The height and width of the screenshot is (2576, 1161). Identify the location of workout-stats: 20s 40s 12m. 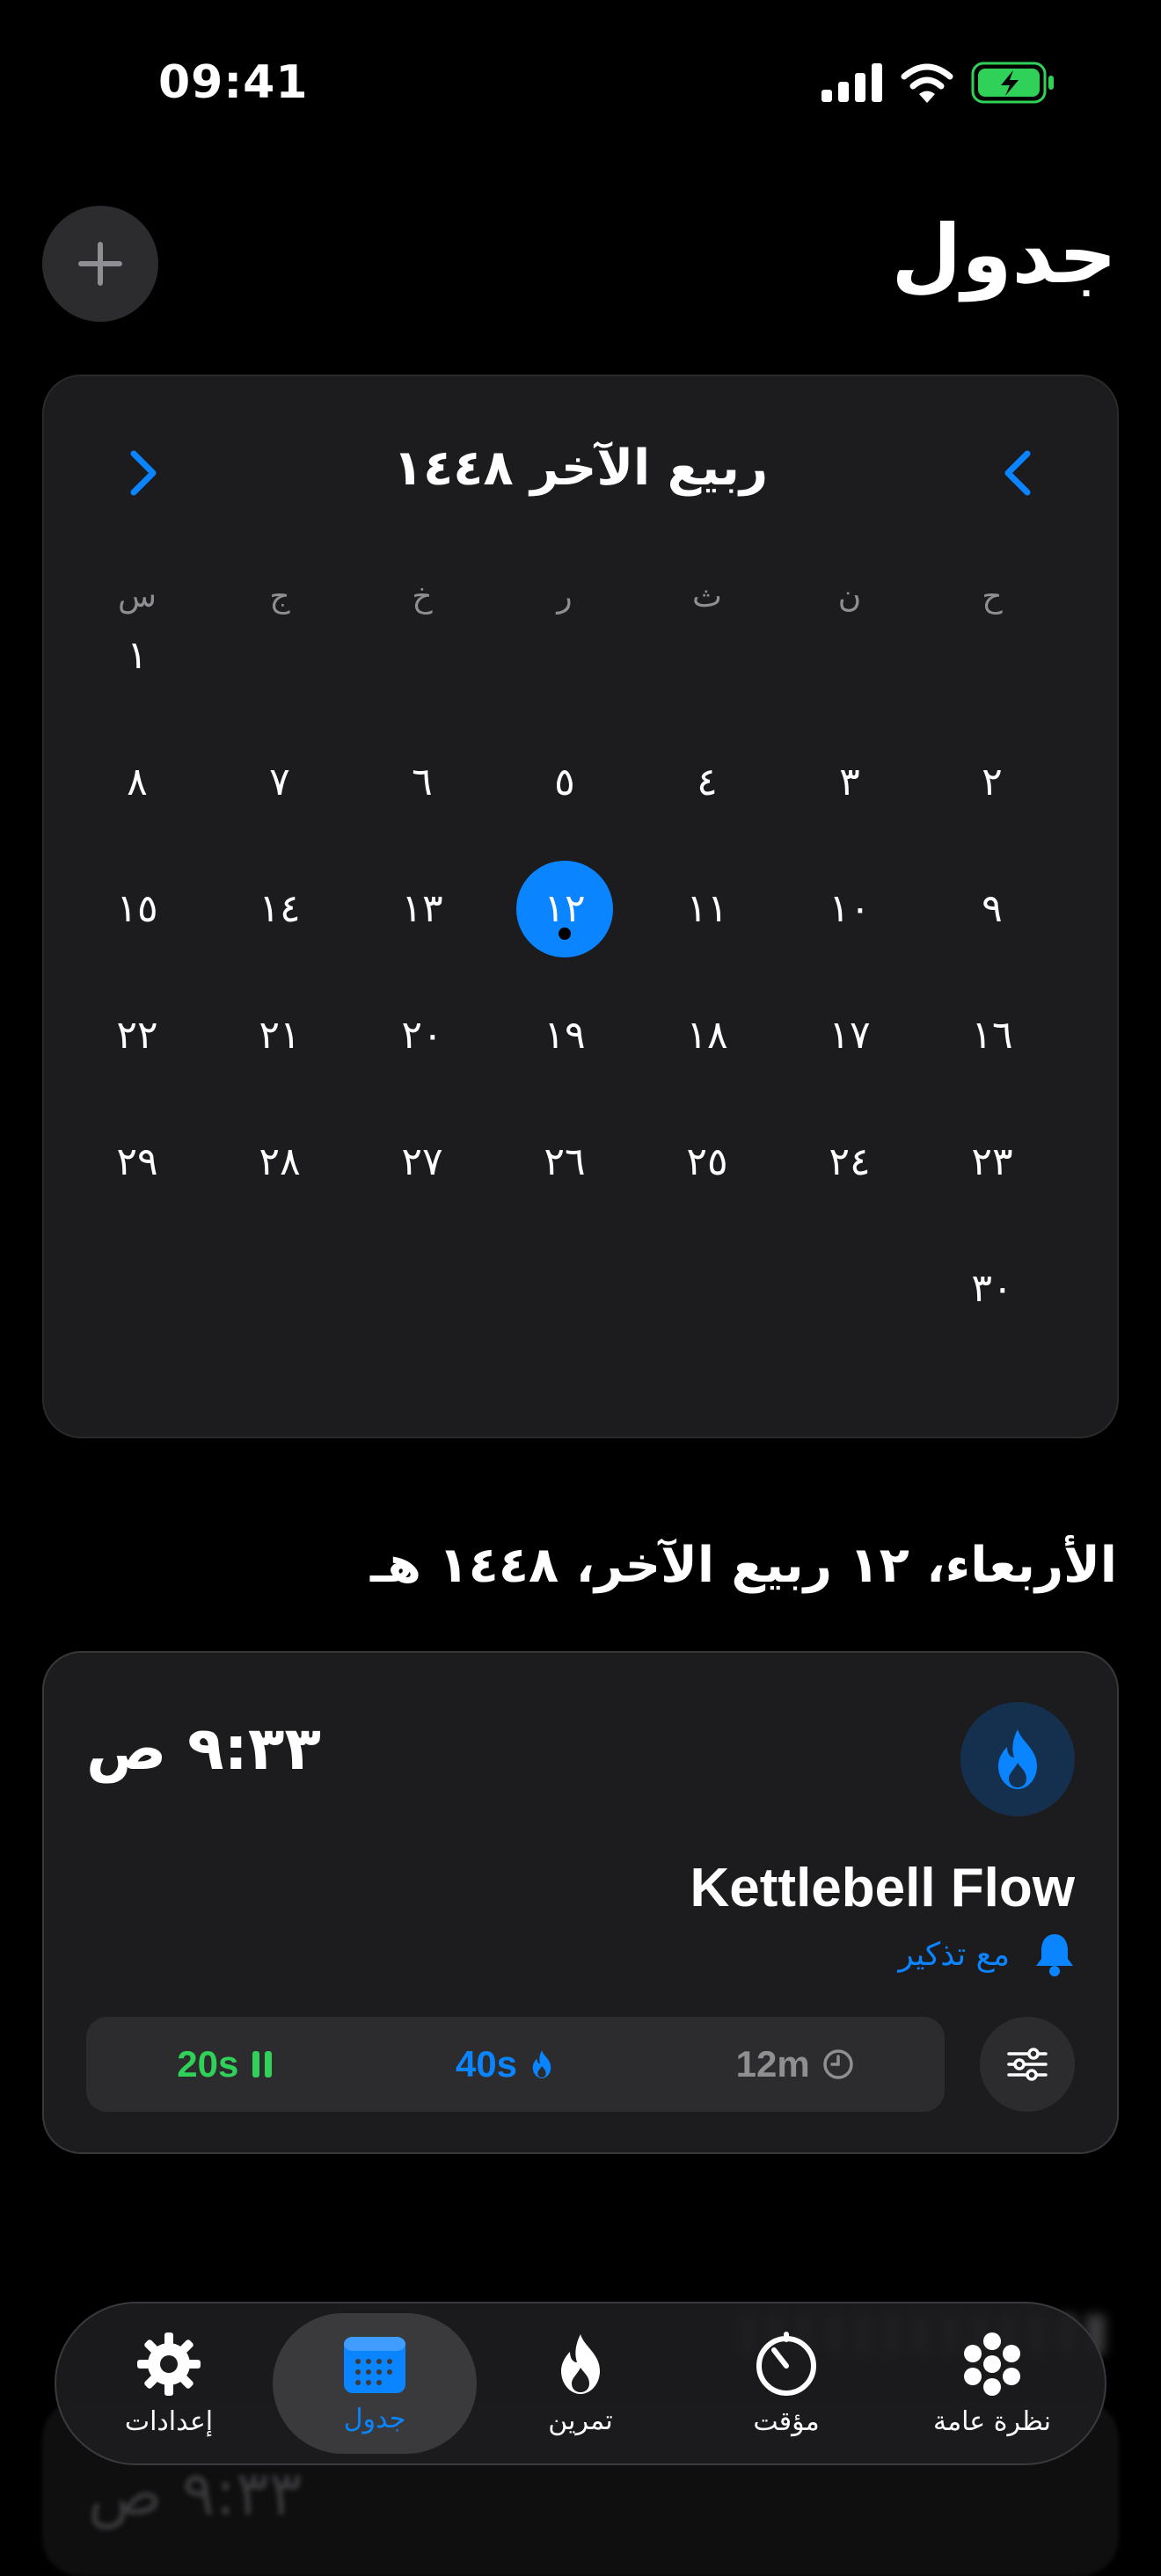
(515, 2064).